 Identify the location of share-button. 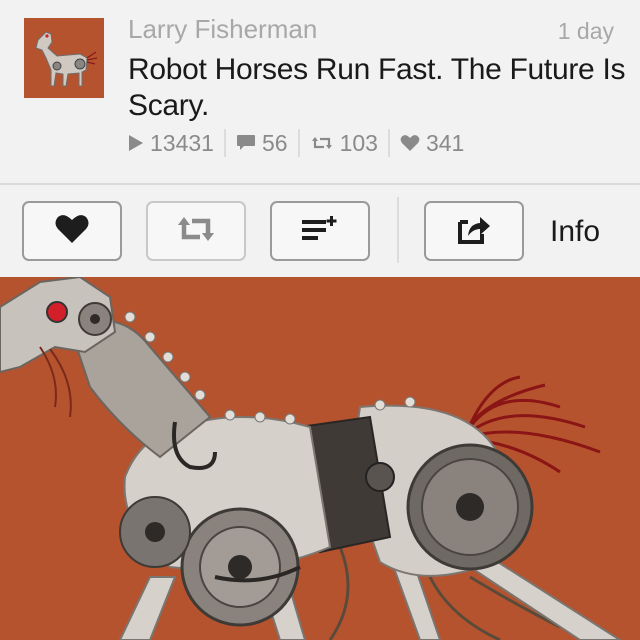
(474, 231).